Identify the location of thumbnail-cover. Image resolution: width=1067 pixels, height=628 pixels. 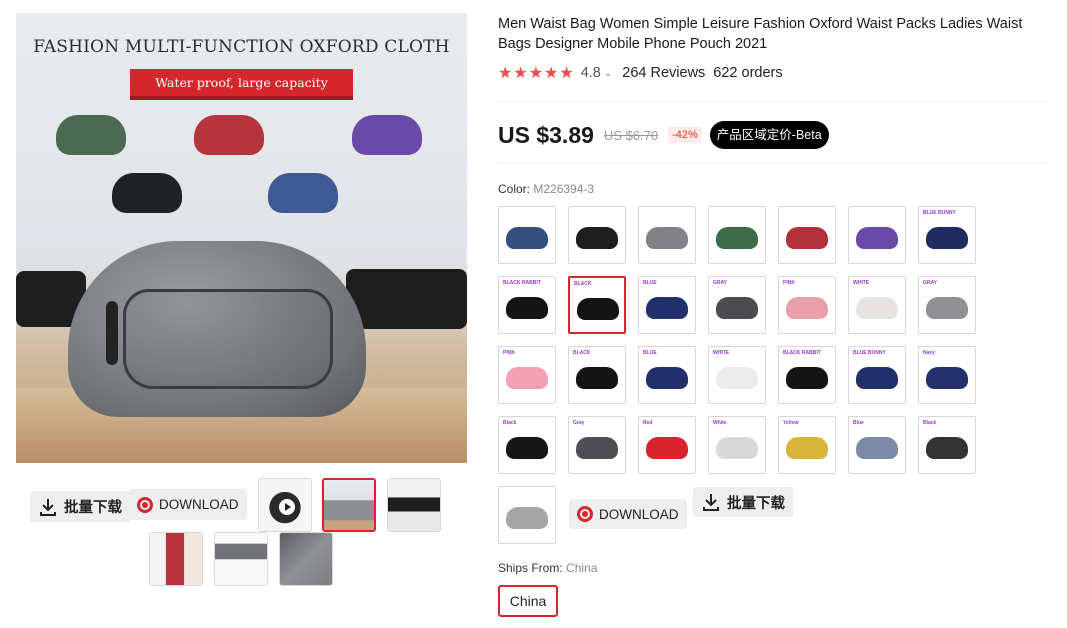
(349, 505).